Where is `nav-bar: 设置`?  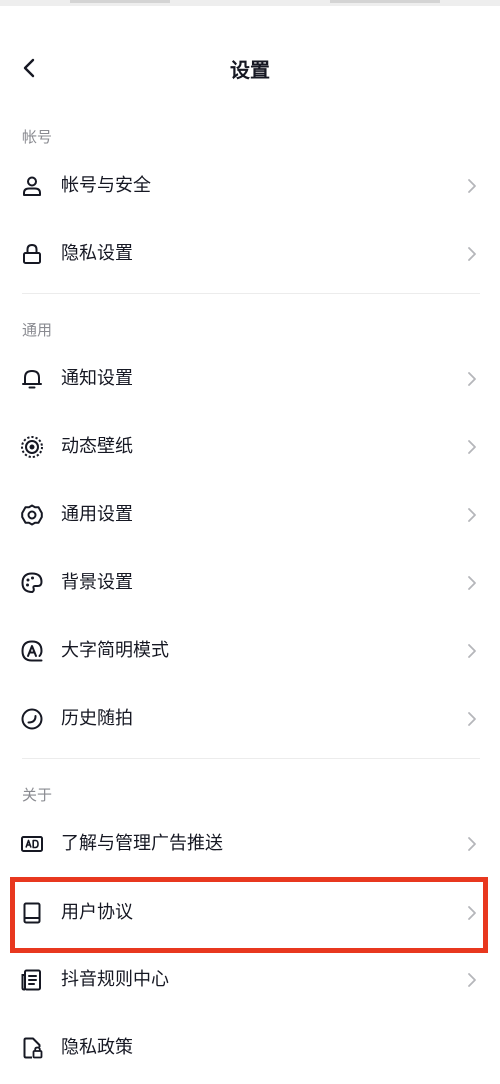 nav-bar: 设置 is located at coordinates (250, 68).